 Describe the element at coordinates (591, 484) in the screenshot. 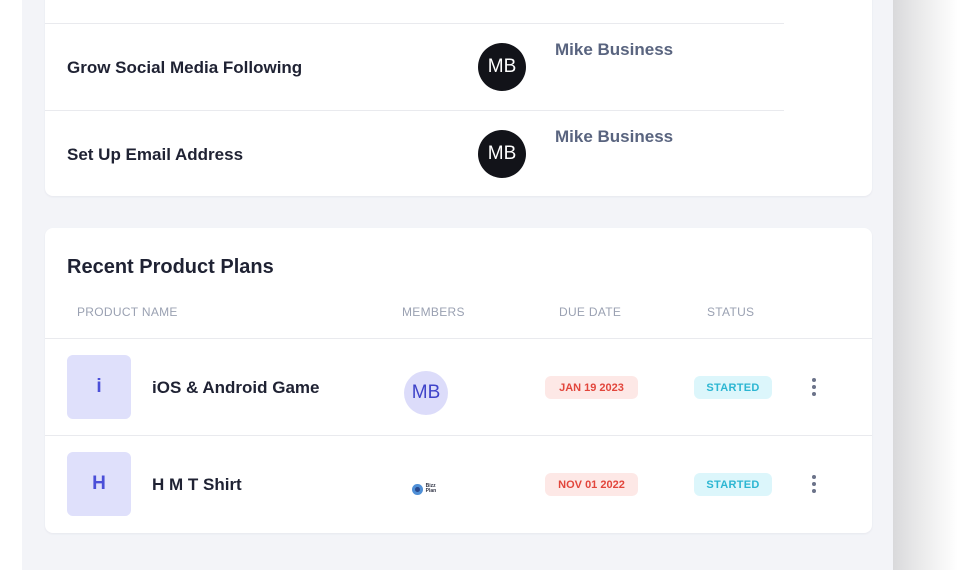

I see `due-date-badge: NOV 01 2022` at that location.